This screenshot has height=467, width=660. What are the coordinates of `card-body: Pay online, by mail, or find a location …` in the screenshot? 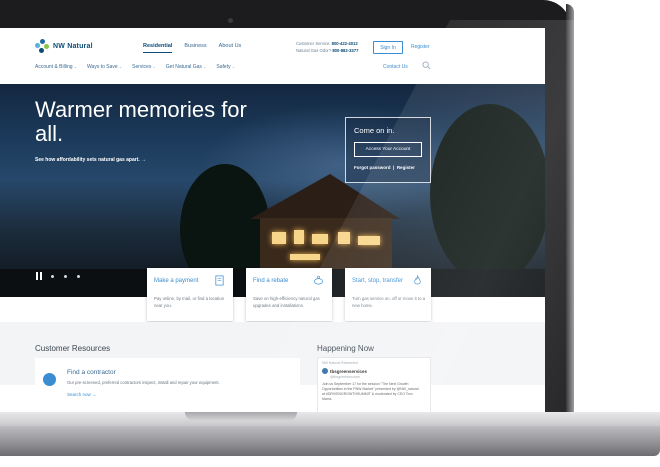 It's located at (189, 302).